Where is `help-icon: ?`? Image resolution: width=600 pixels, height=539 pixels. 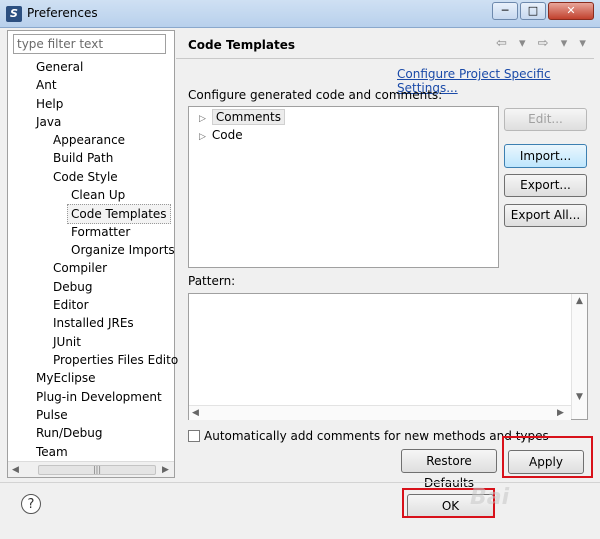 help-icon: ? is located at coordinates (31, 504).